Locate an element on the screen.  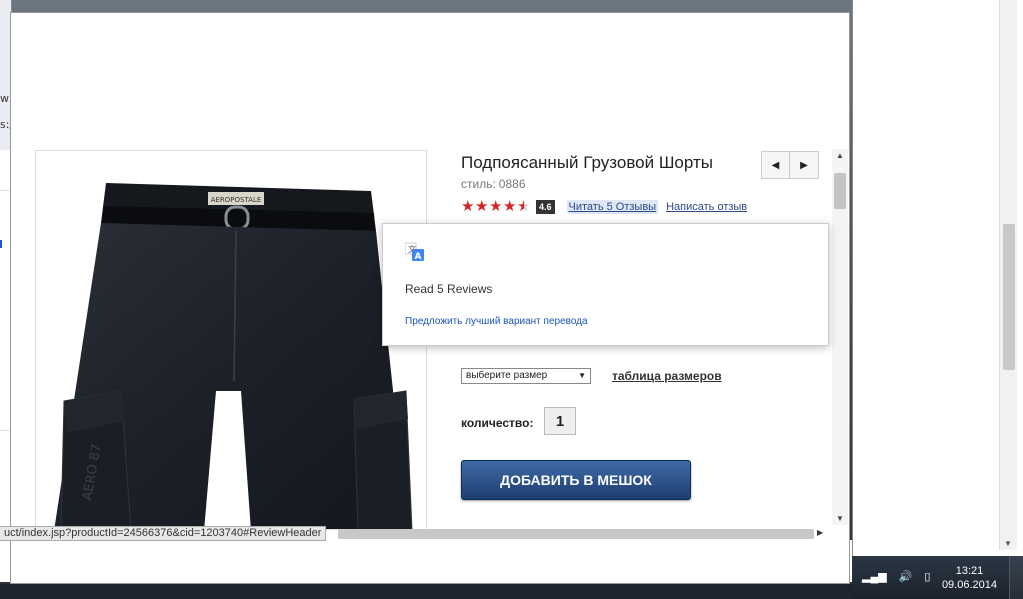
arrow-left-icon: ◀ is located at coordinates (775, 165).